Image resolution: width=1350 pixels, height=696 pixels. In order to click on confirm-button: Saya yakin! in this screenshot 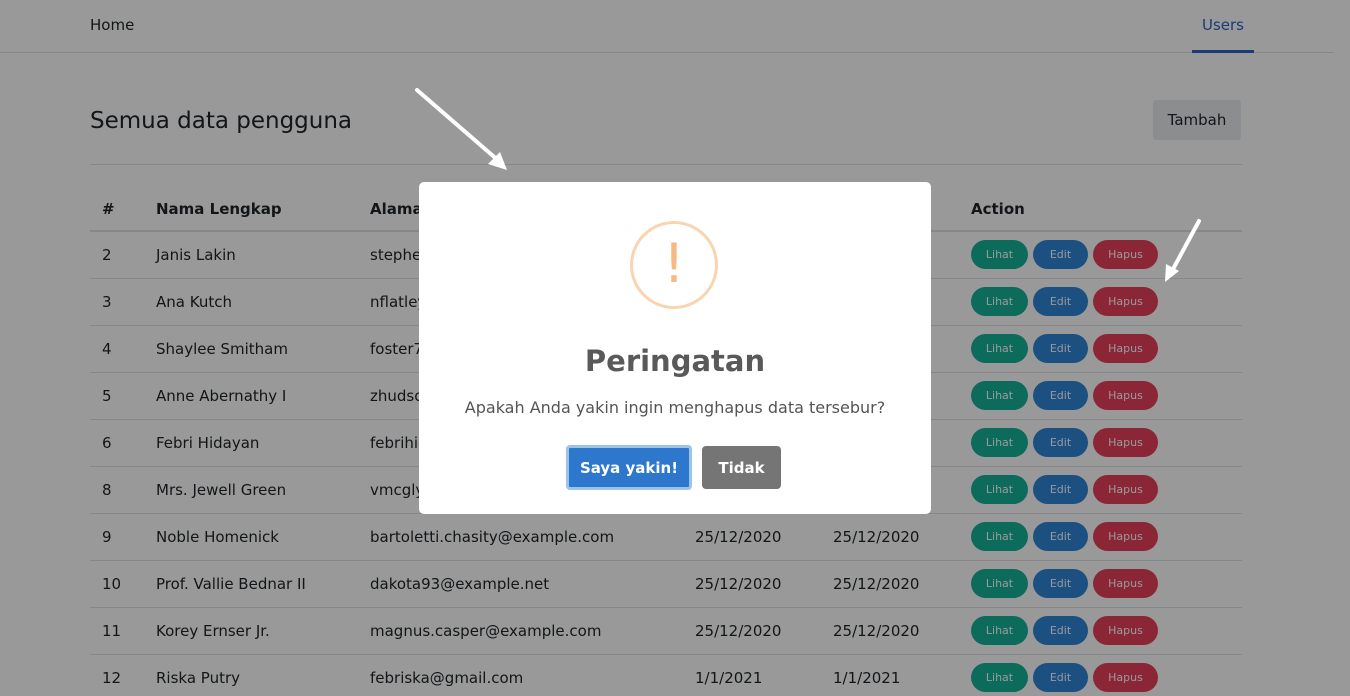, I will do `click(629, 467)`.